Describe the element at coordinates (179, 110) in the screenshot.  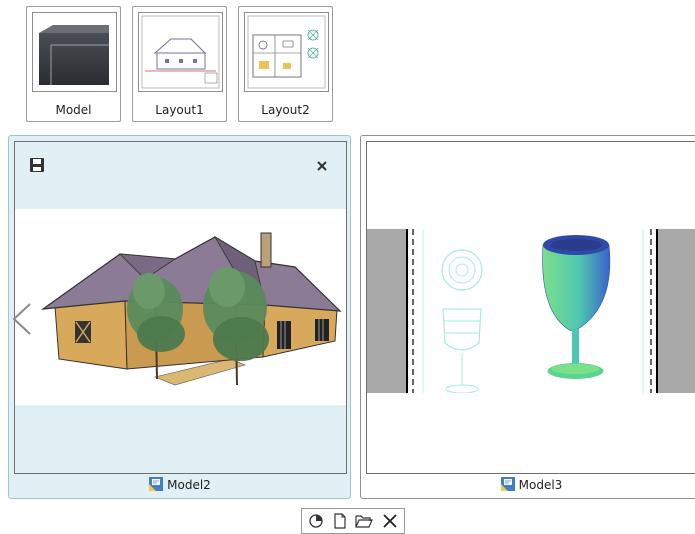
I see `tile-layout1-label: Layout1` at that location.